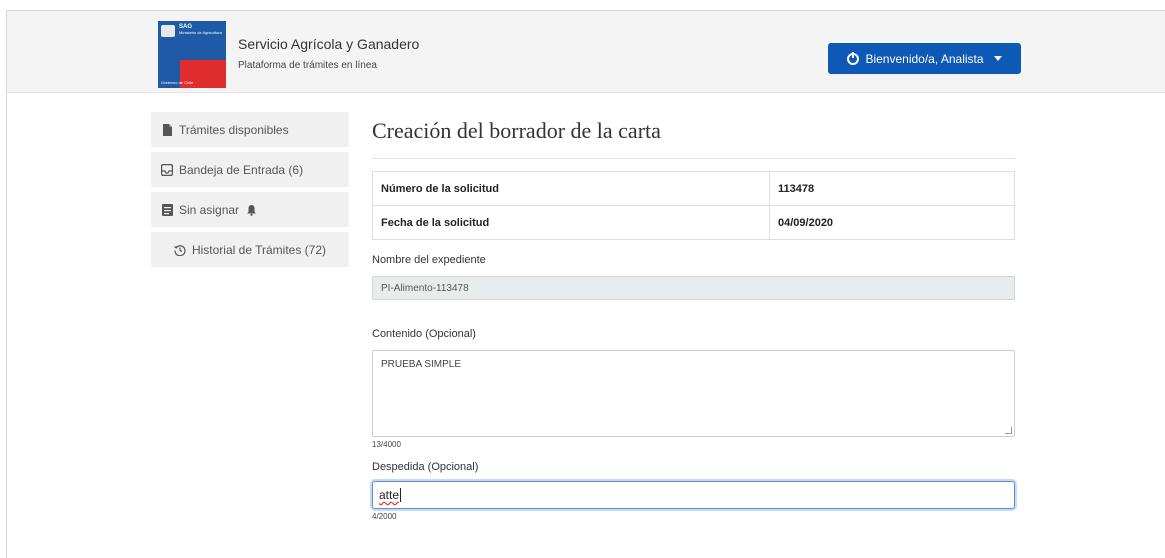 The image size is (1165, 558). Describe the element at coordinates (177, 82) in the screenshot. I see `logo-government-text: Gobierno de Chile` at that location.